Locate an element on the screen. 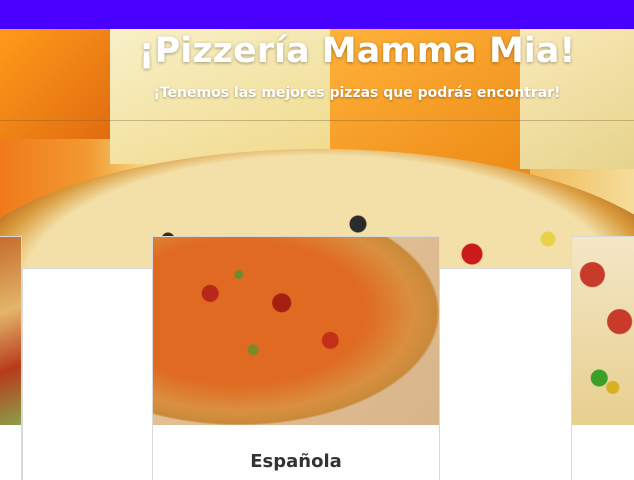 The height and width of the screenshot is (480, 634). top-bar is located at coordinates (317, 14).